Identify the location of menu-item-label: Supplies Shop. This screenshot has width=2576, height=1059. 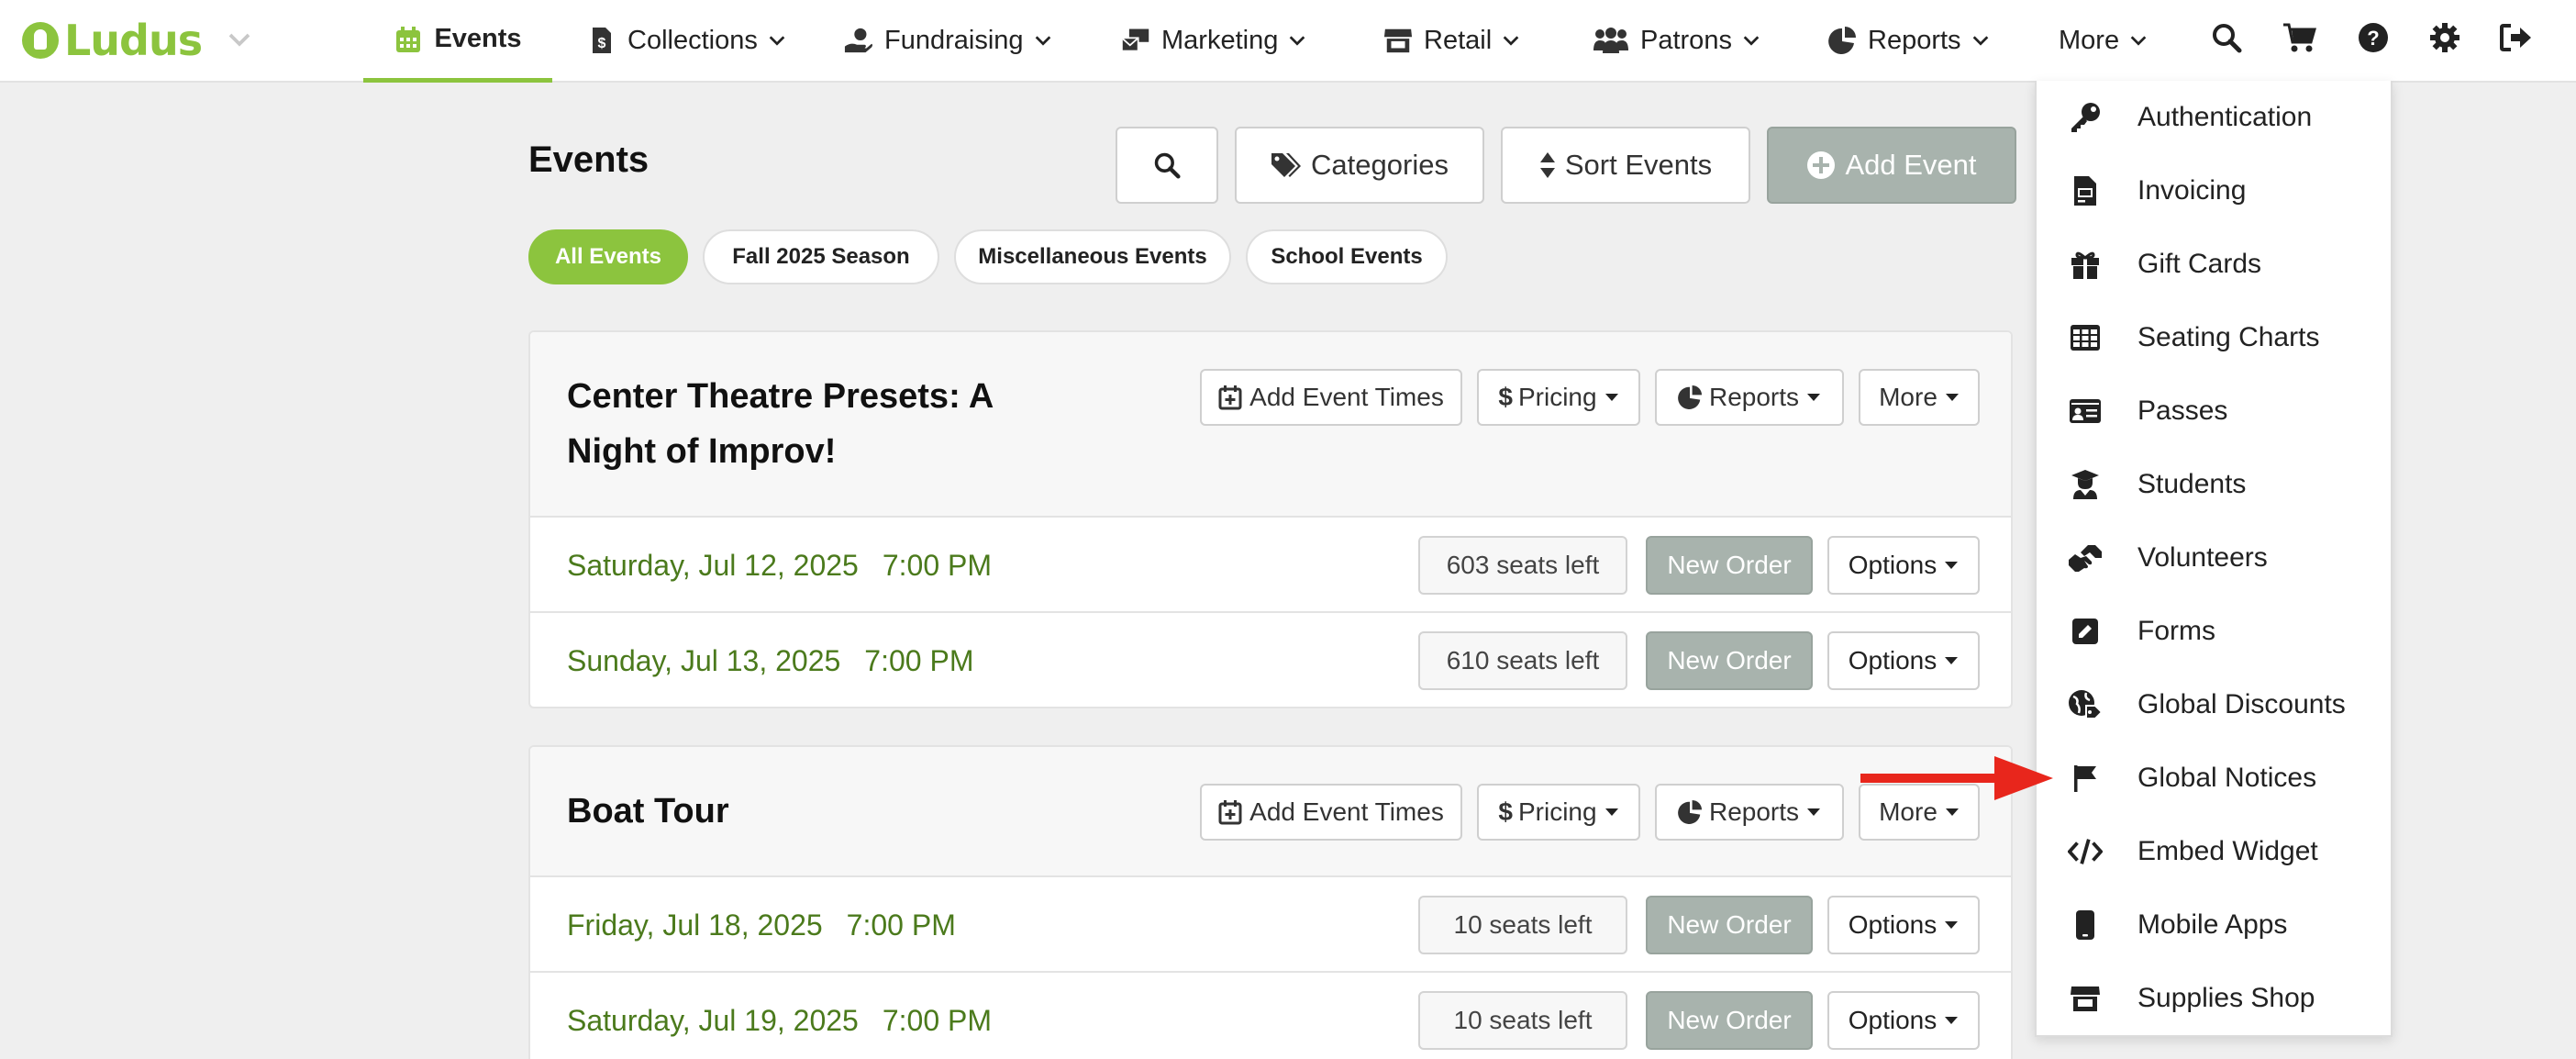
(2226, 998).